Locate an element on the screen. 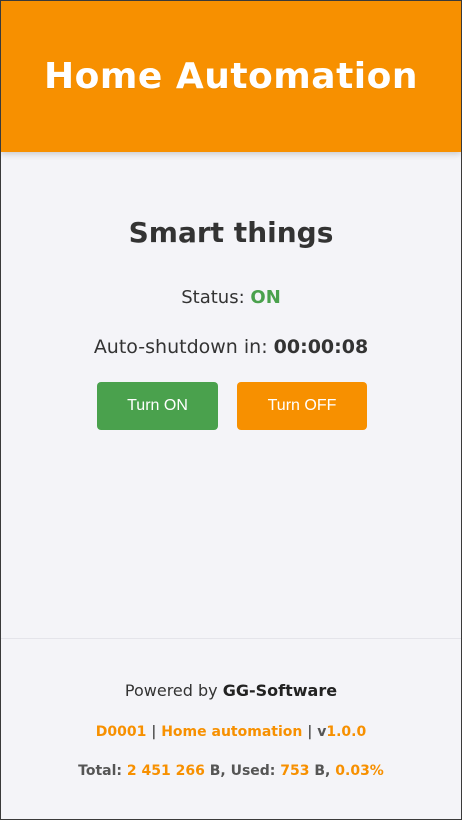 Image resolution: width=462 pixels, height=820 pixels. app-title: Home Automation is located at coordinates (231, 76).